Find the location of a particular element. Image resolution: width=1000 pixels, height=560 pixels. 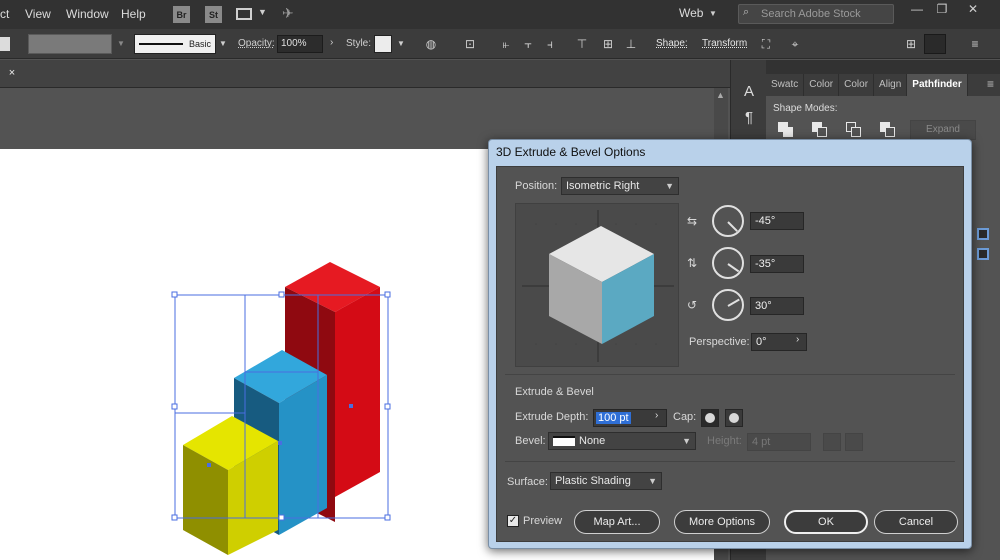

bevel-extent-in-icon is located at coordinates (832, 442).